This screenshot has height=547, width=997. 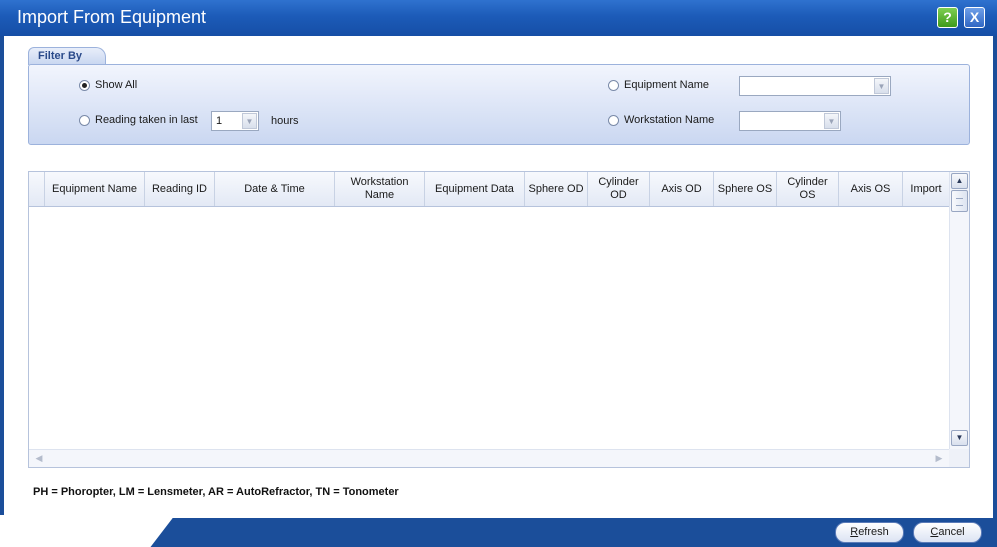 I want to click on scroll-right-icon: ▶, so click(x=939, y=458).